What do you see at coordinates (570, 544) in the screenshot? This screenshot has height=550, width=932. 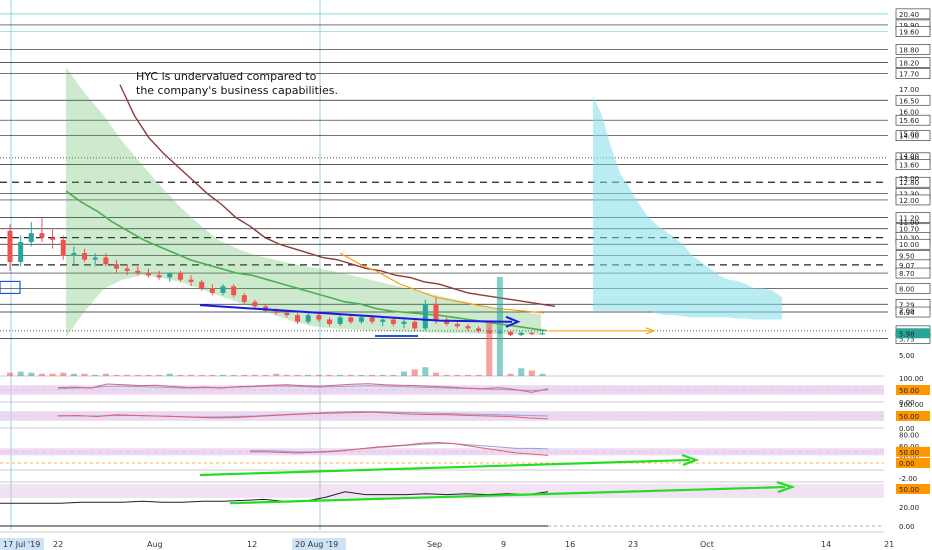 I see `time-axis-label: 16` at bounding box center [570, 544].